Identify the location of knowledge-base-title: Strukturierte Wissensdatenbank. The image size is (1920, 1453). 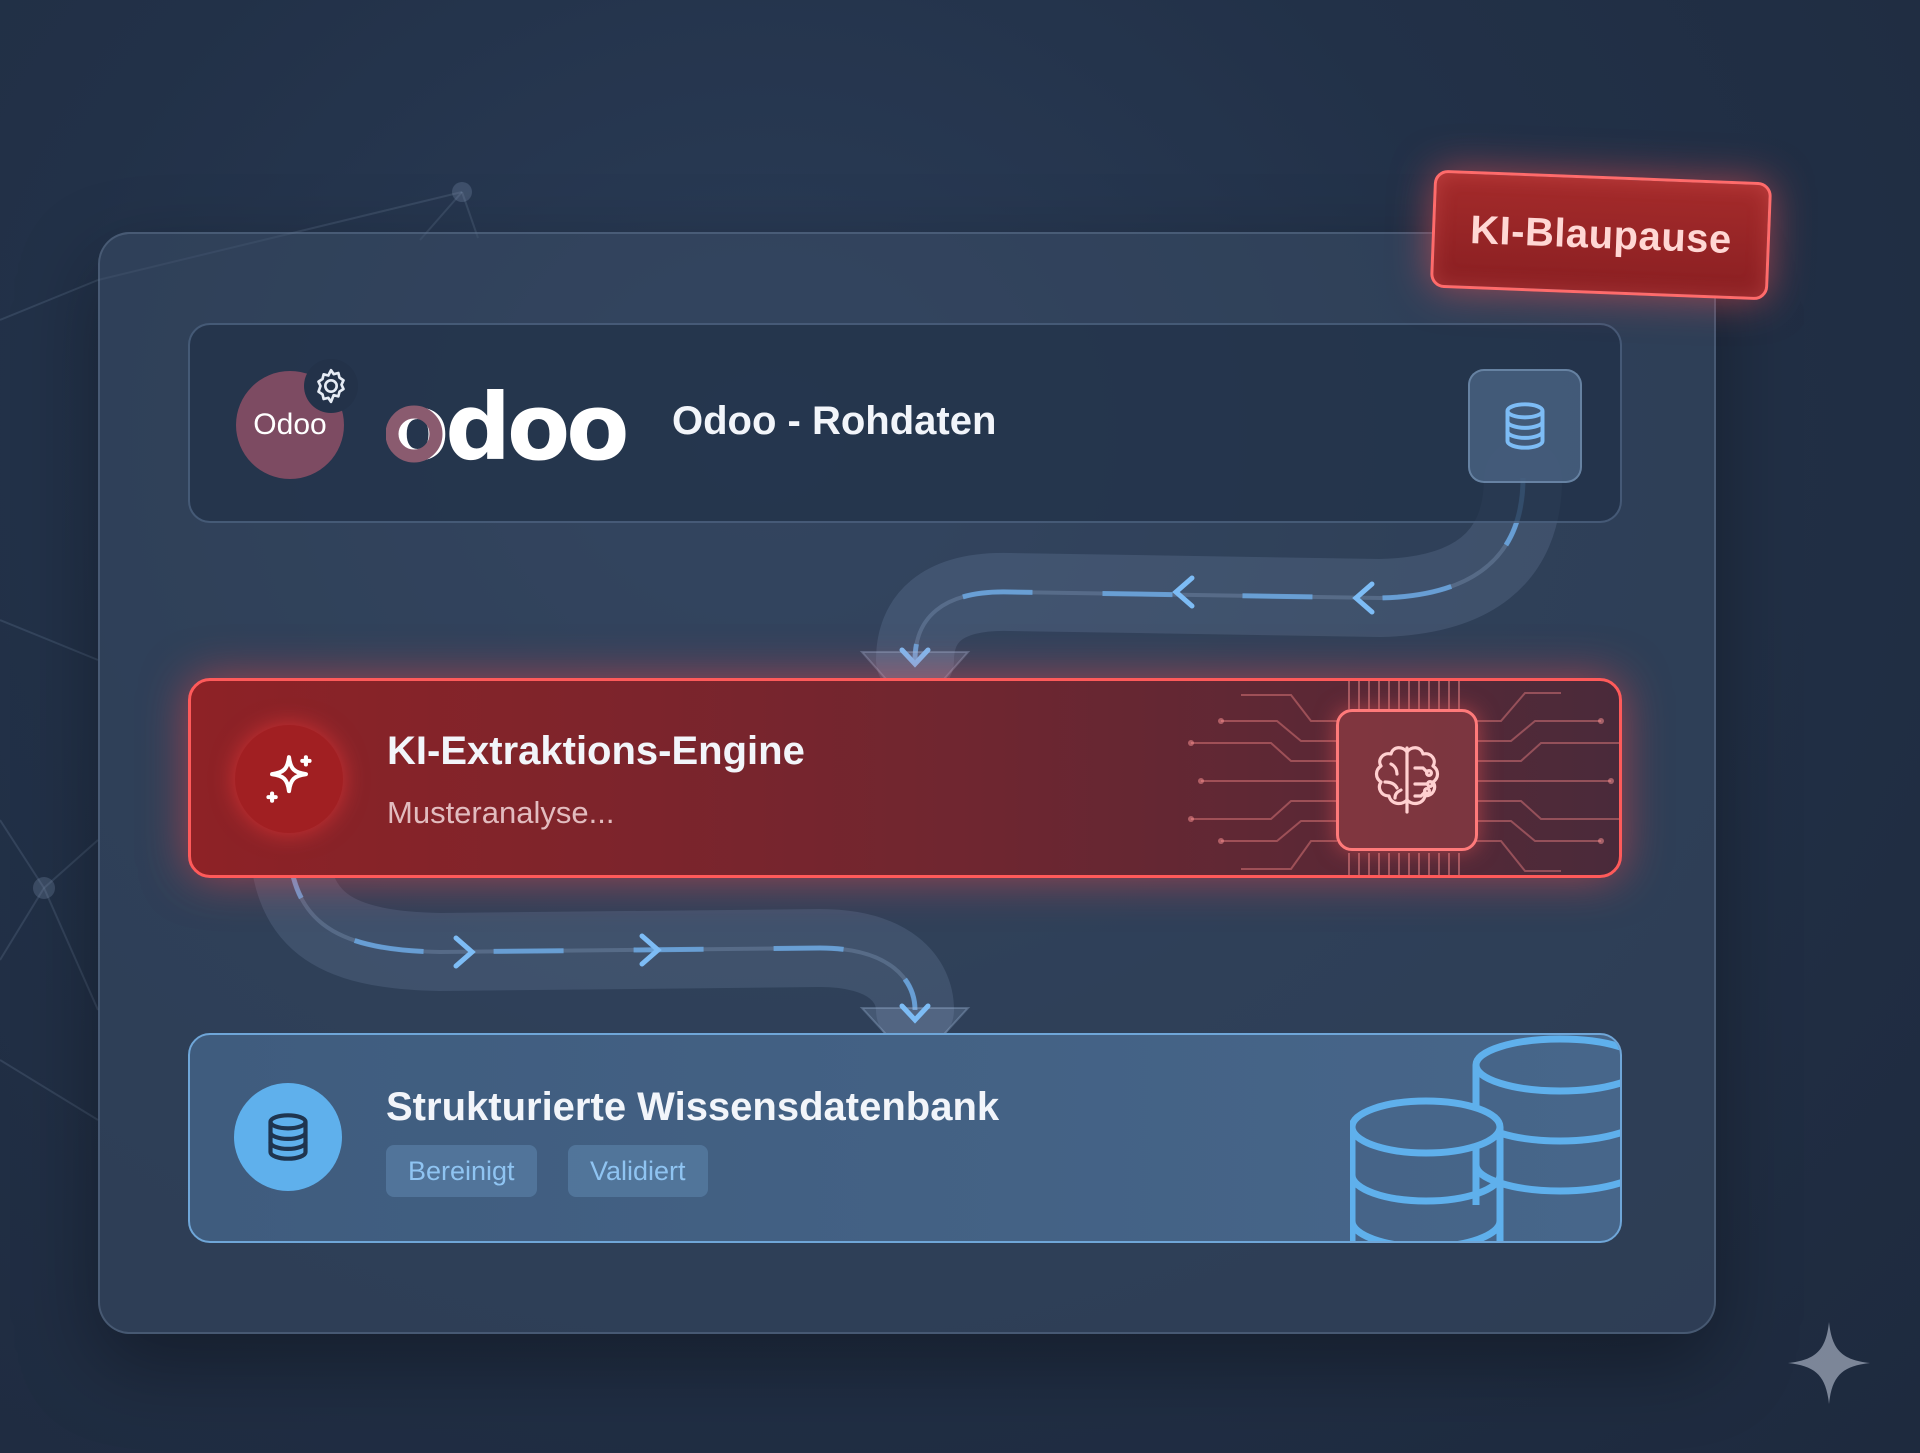
(693, 1107).